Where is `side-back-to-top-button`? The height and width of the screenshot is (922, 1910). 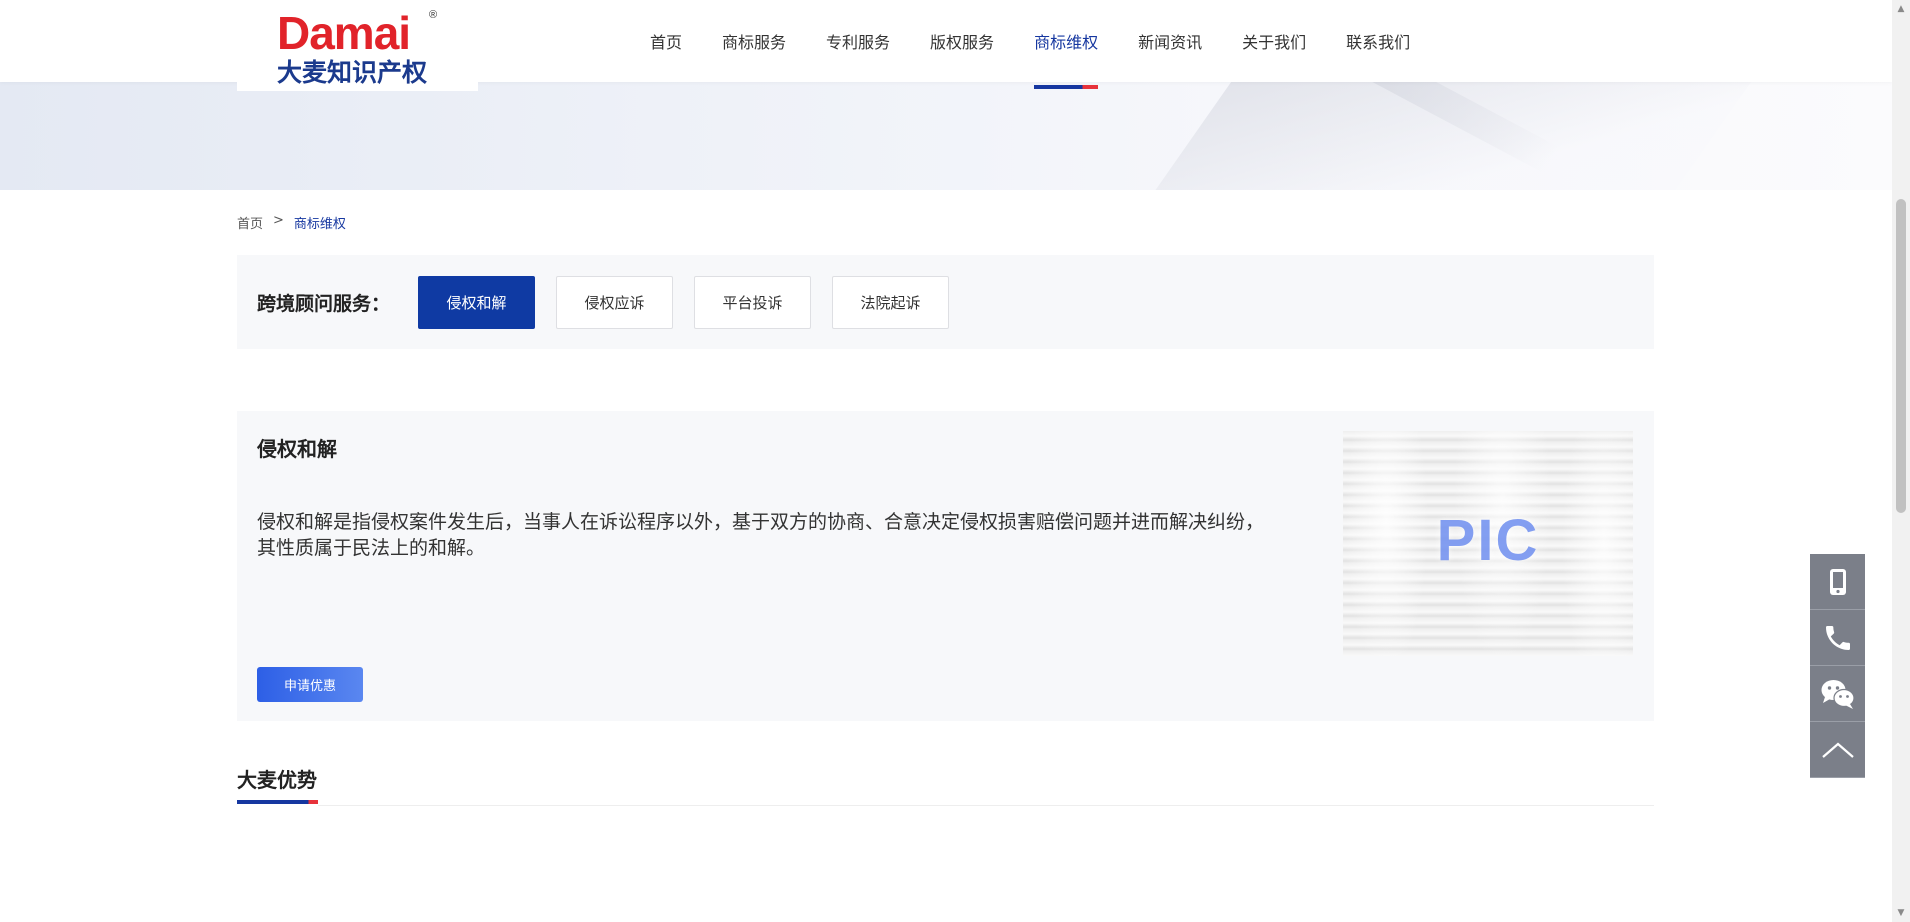 side-back-to-top-button is located at coordinates (1837, 750).